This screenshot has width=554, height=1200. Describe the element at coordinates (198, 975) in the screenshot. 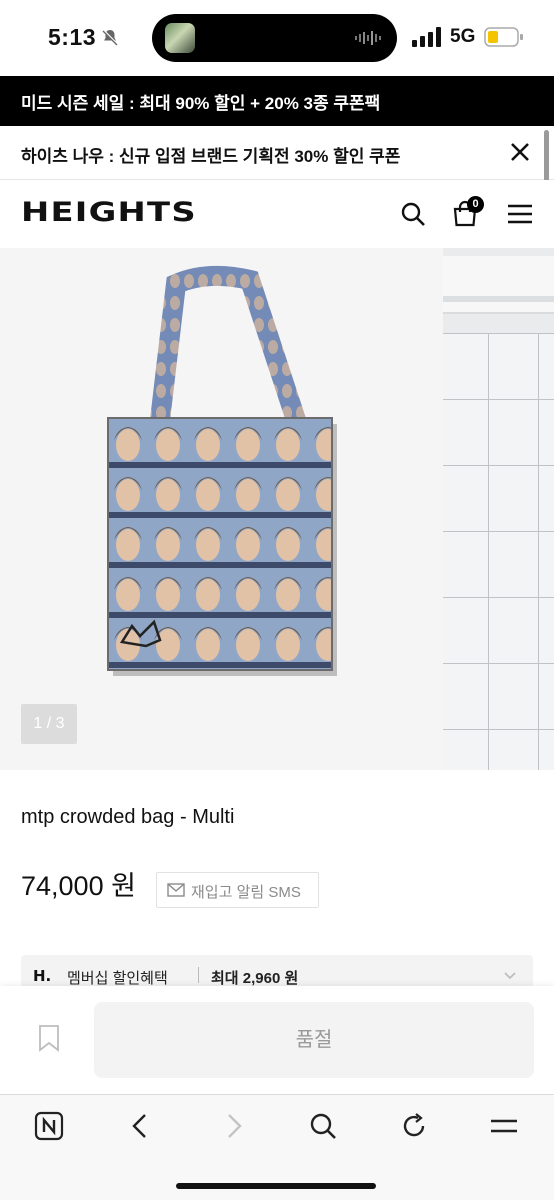

I see `divider` at that location.